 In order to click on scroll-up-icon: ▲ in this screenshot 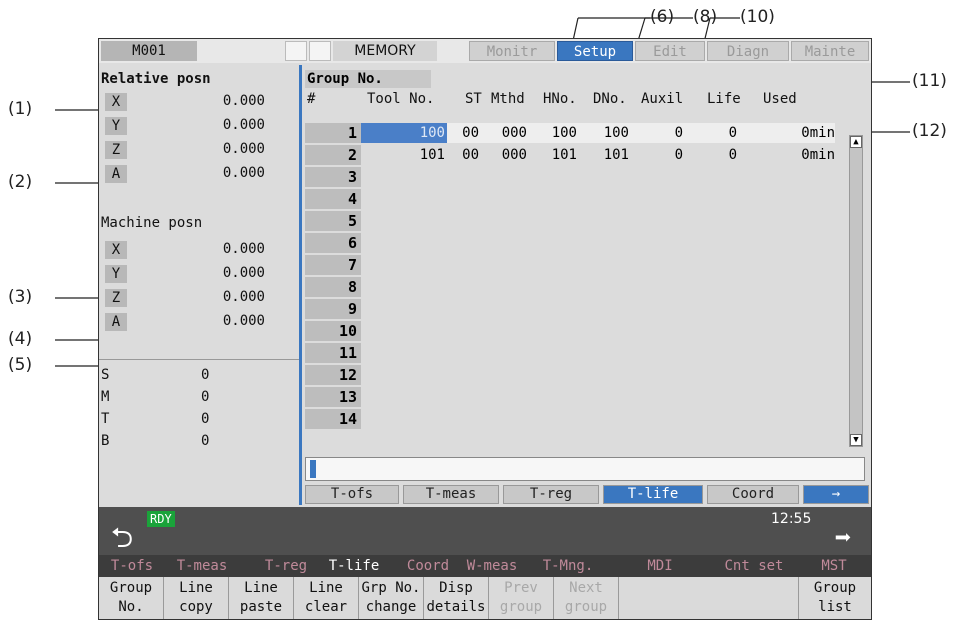, I will do `click(856, 142)`.